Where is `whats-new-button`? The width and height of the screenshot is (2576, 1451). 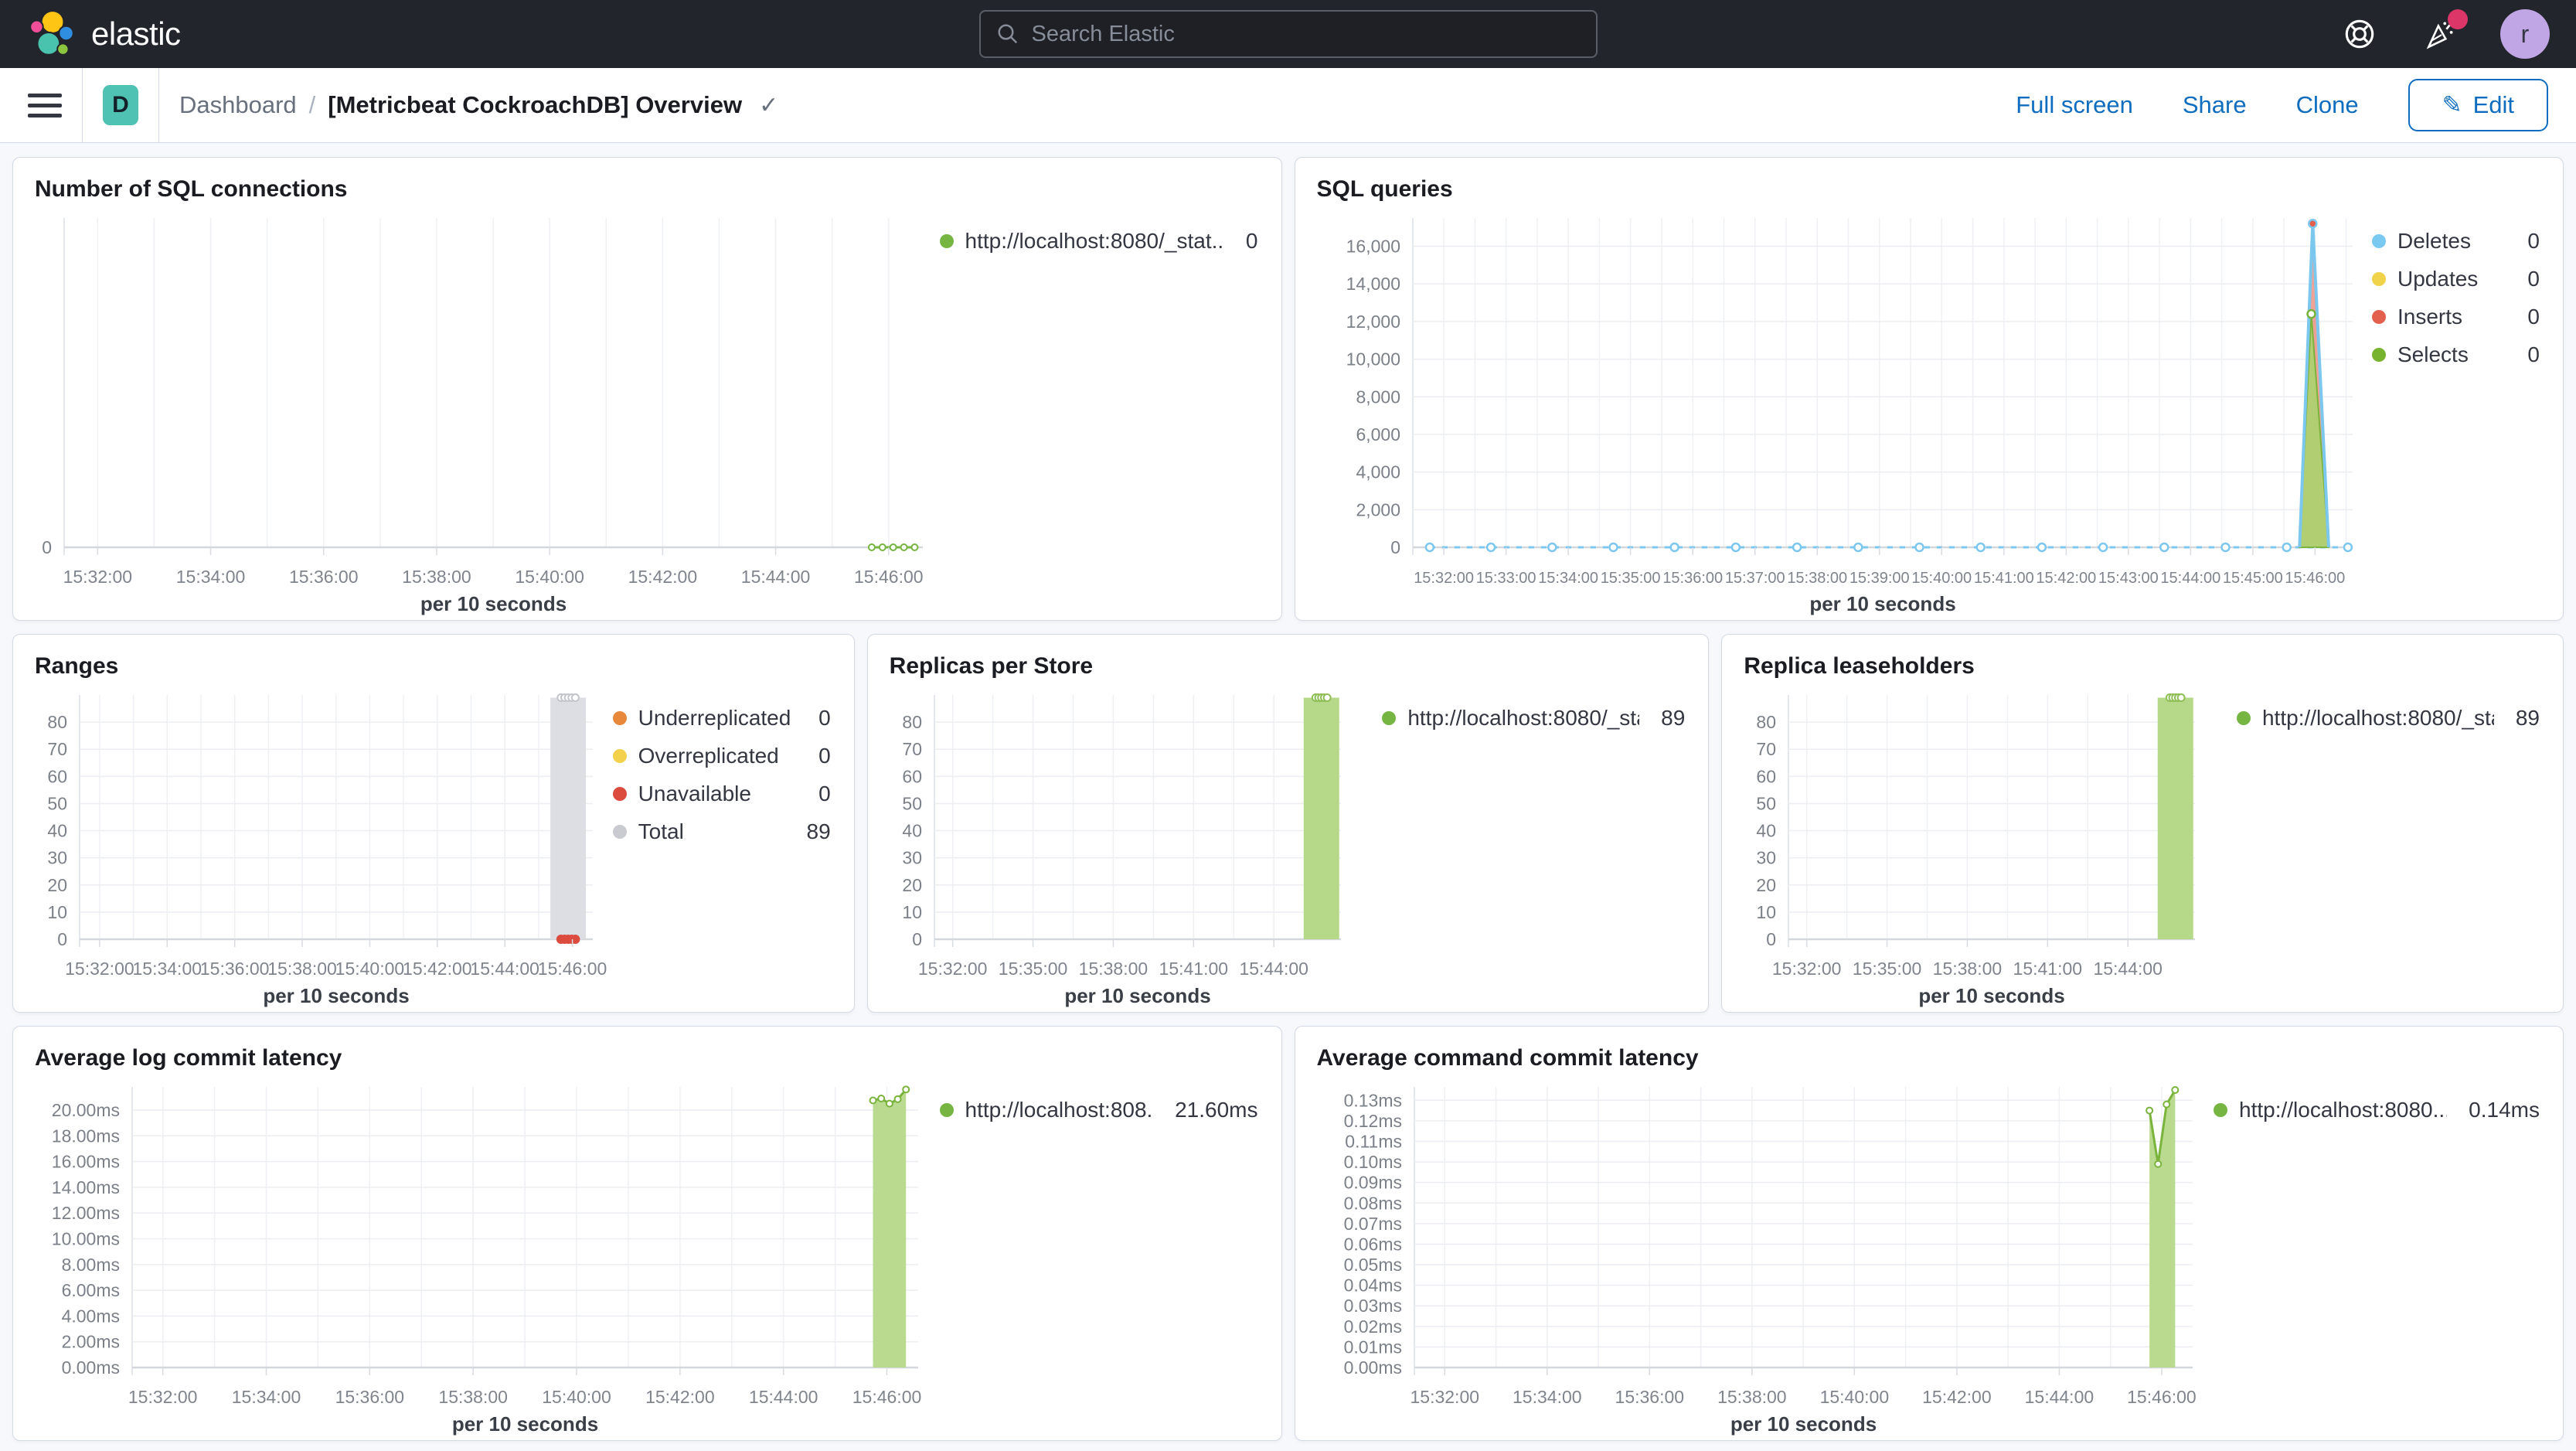 whats-new-button is located at coordinates (2444, 31).